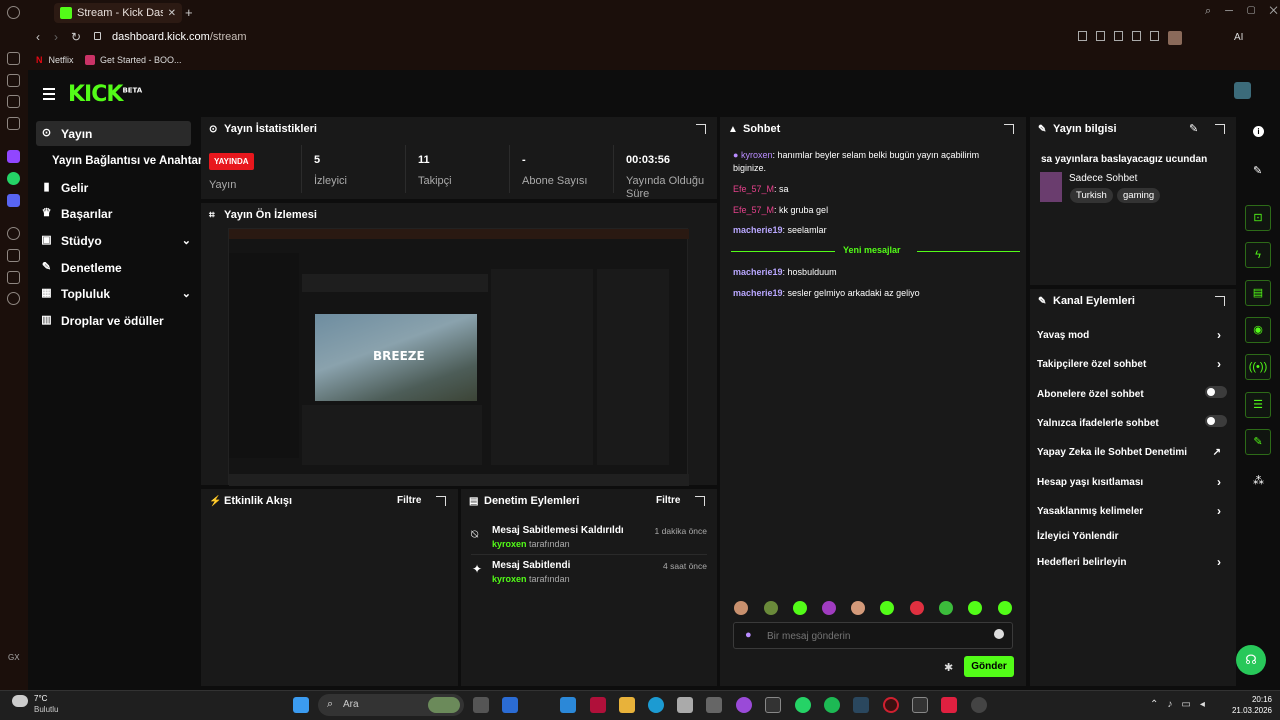 The image size is (1280, 720). Describe the element at coordinates (875, 636) in the screenshot. I see `chat-input` at that location.